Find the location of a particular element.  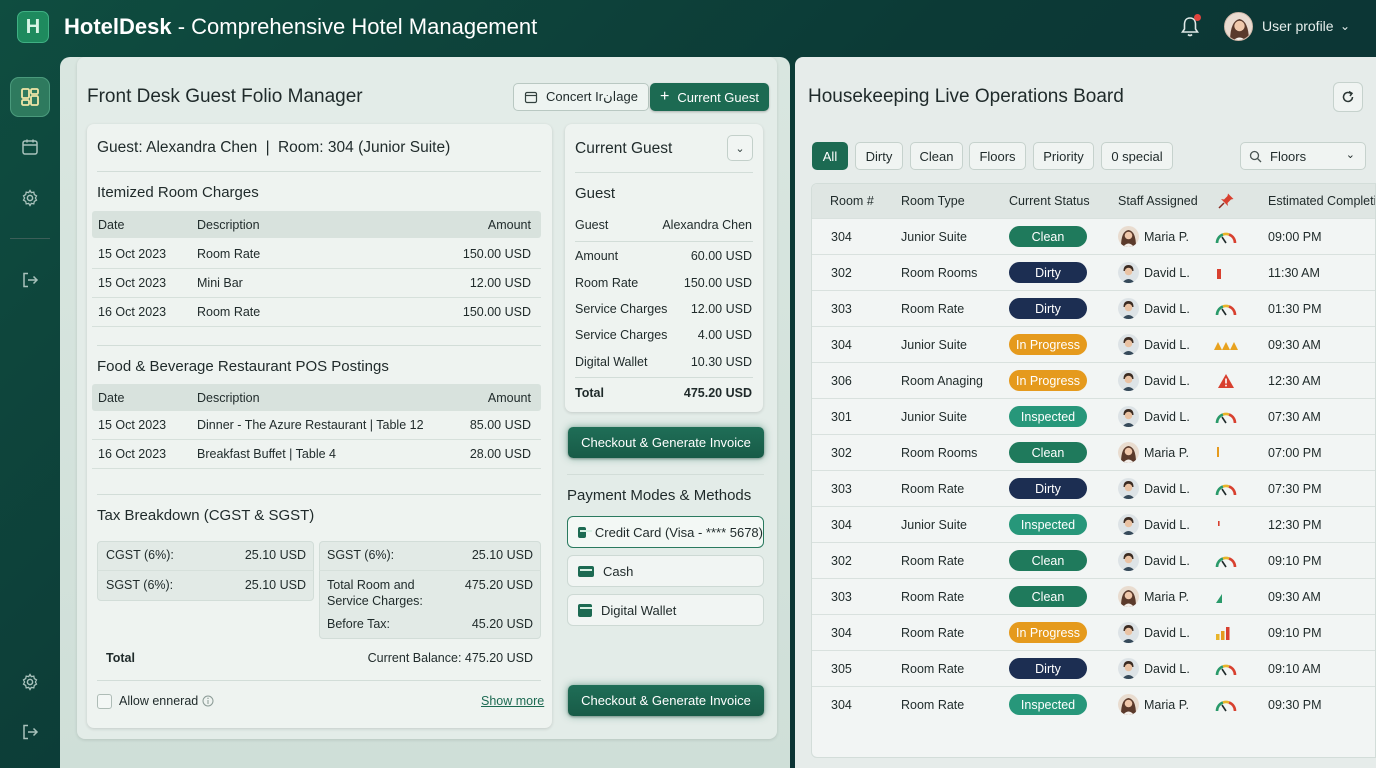

table-row: 304 Junior Suite Clean Maria P. 09:00 PM is located at coordinates (1093, 236).